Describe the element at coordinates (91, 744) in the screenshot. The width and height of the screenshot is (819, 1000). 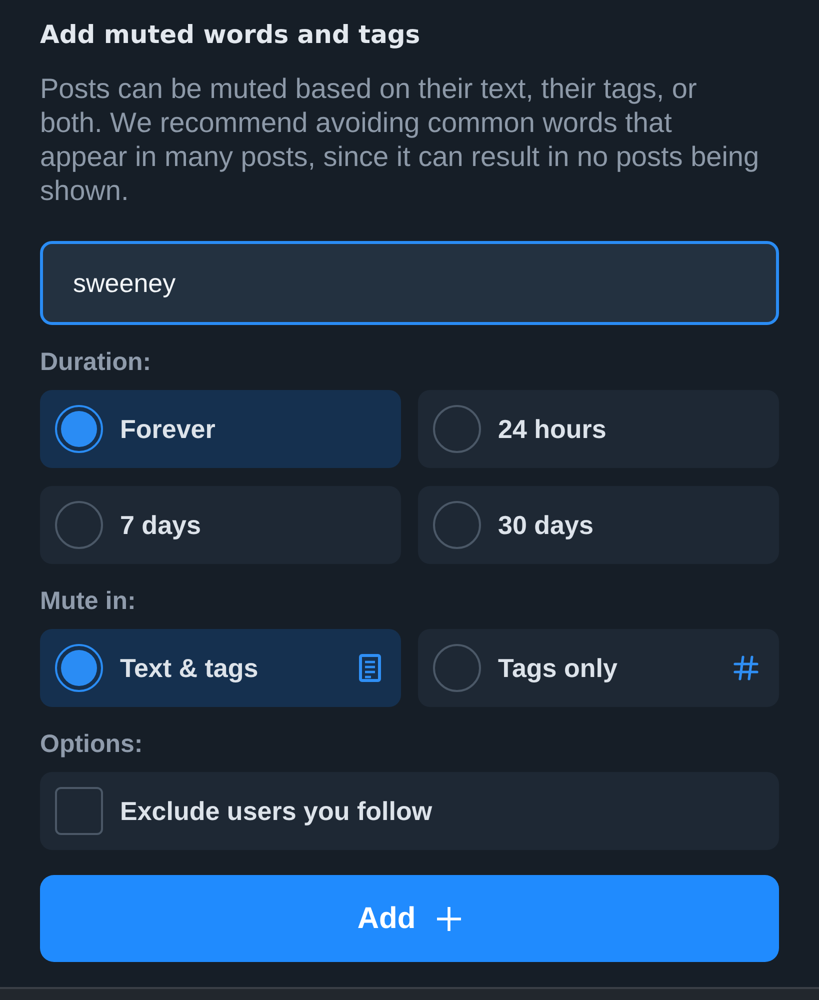
I see `section-label: Options:` at that location.